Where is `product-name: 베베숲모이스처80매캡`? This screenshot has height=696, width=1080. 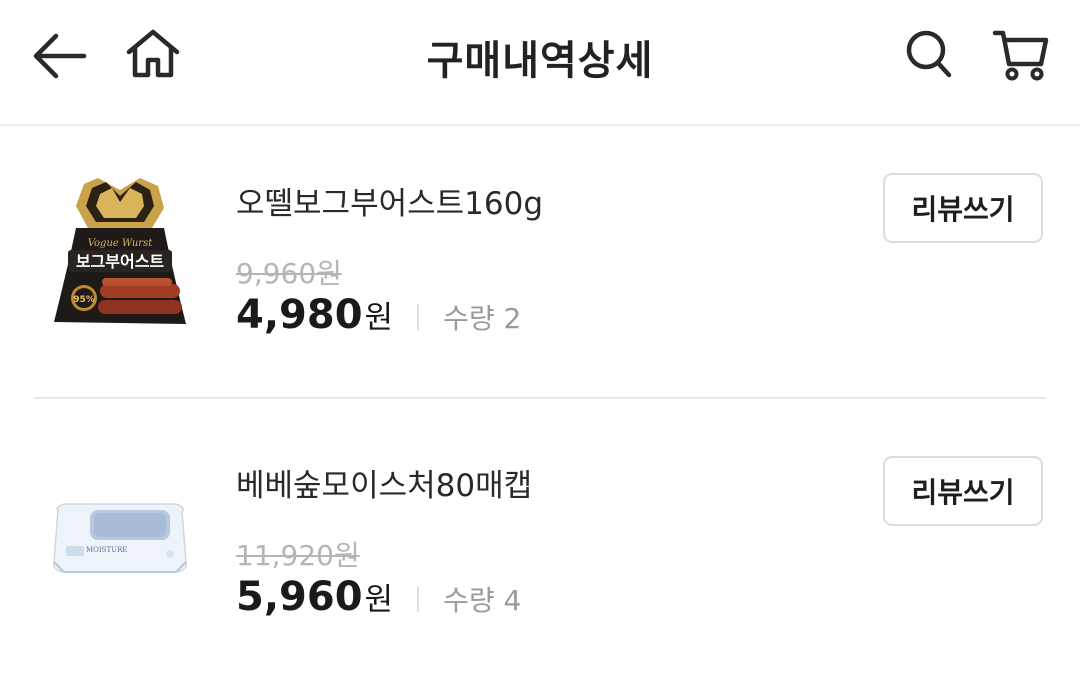 product-name: 베베숲모이스처80매캡 is located at coordinates (384, 482).